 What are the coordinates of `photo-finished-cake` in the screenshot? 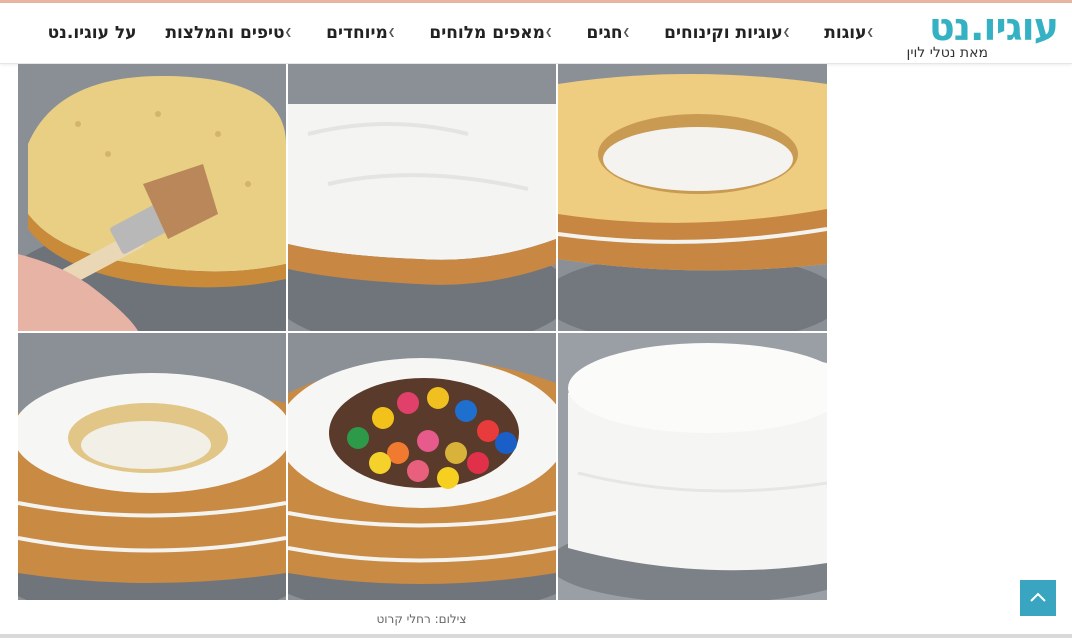 It's located at (692, 466).